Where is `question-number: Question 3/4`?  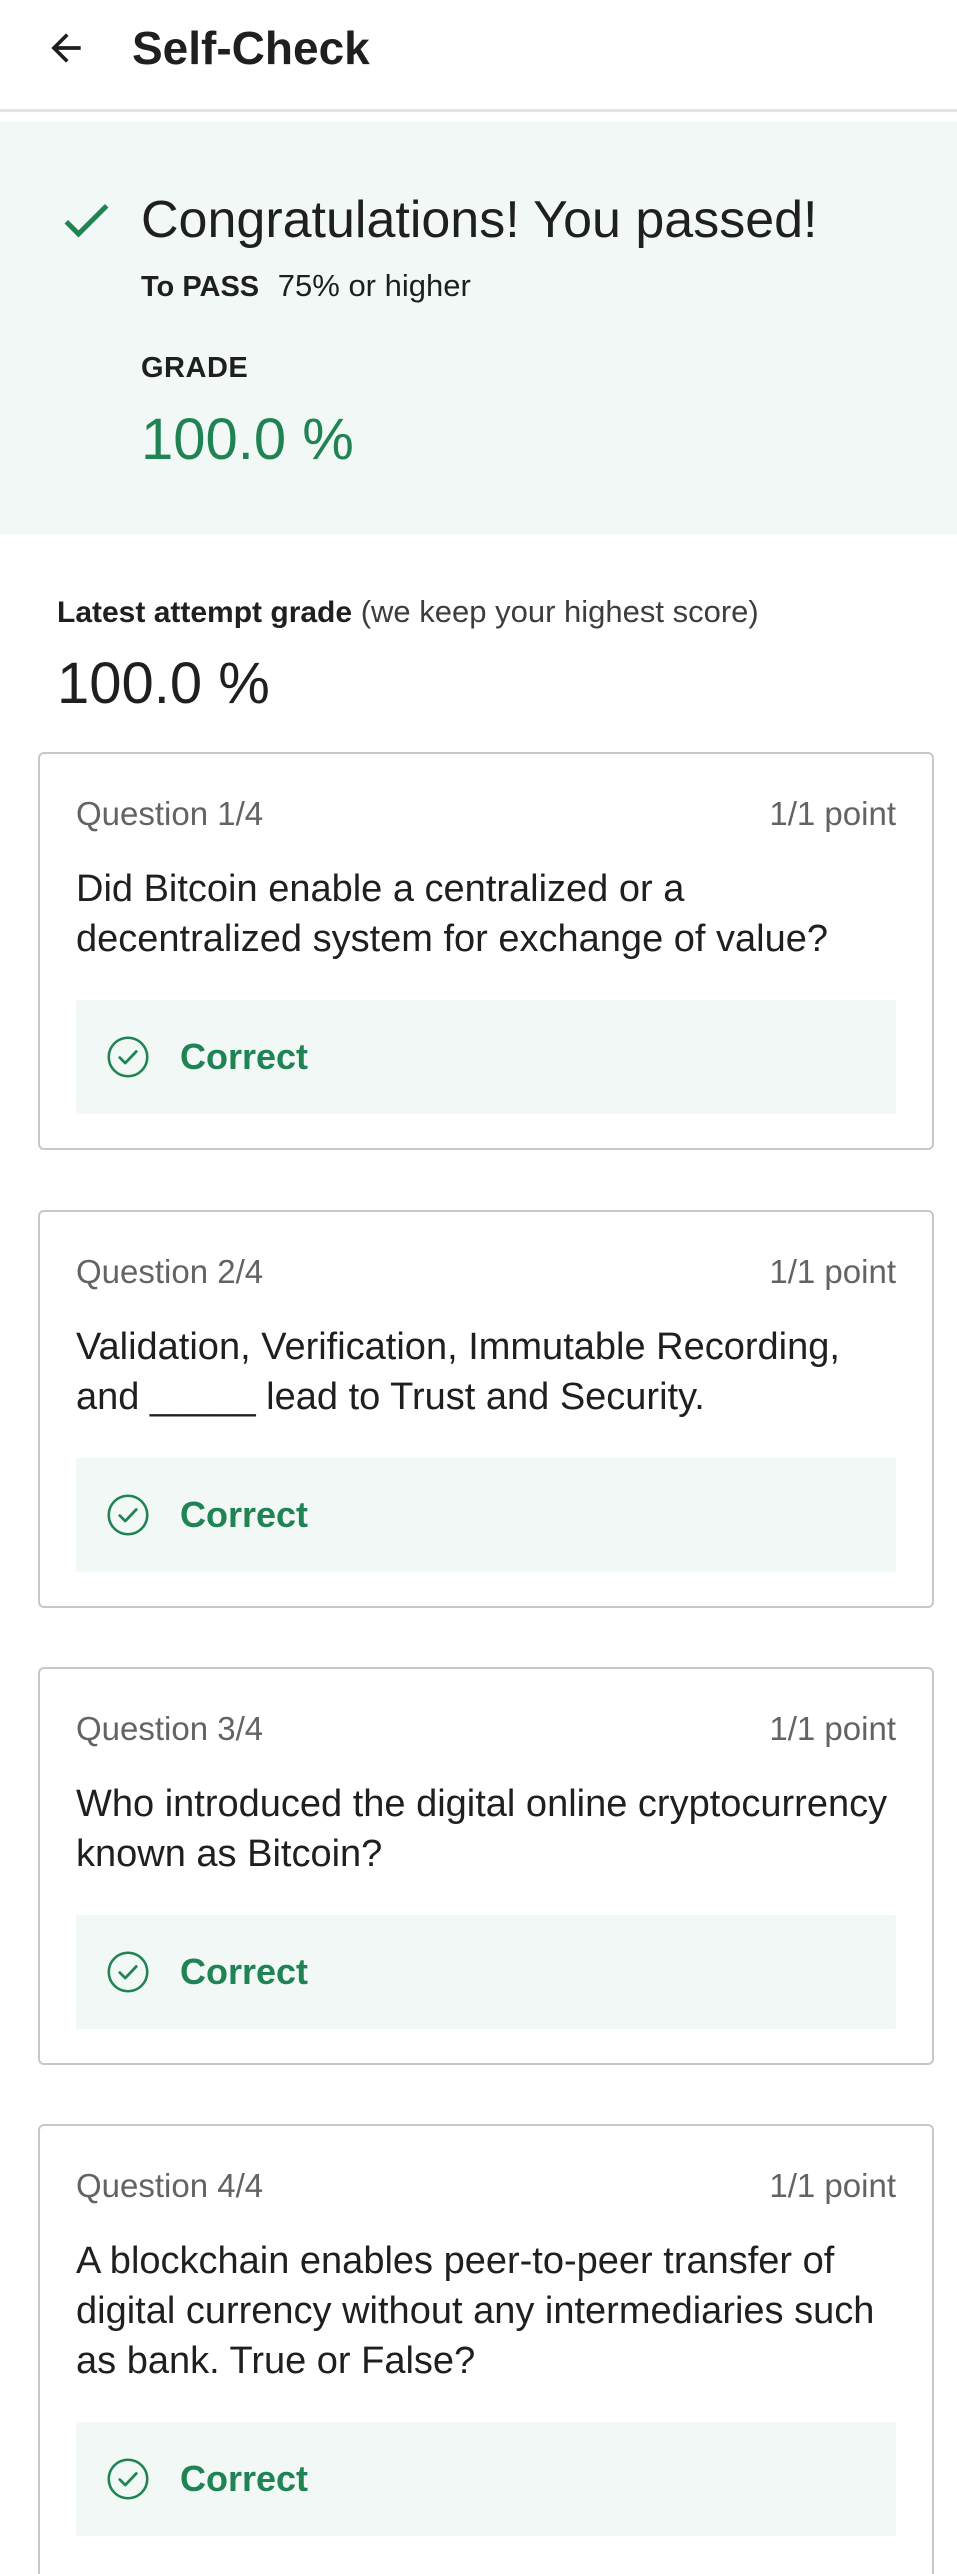 question-number: Question 3/4 is located at coordinates (170, 1728).